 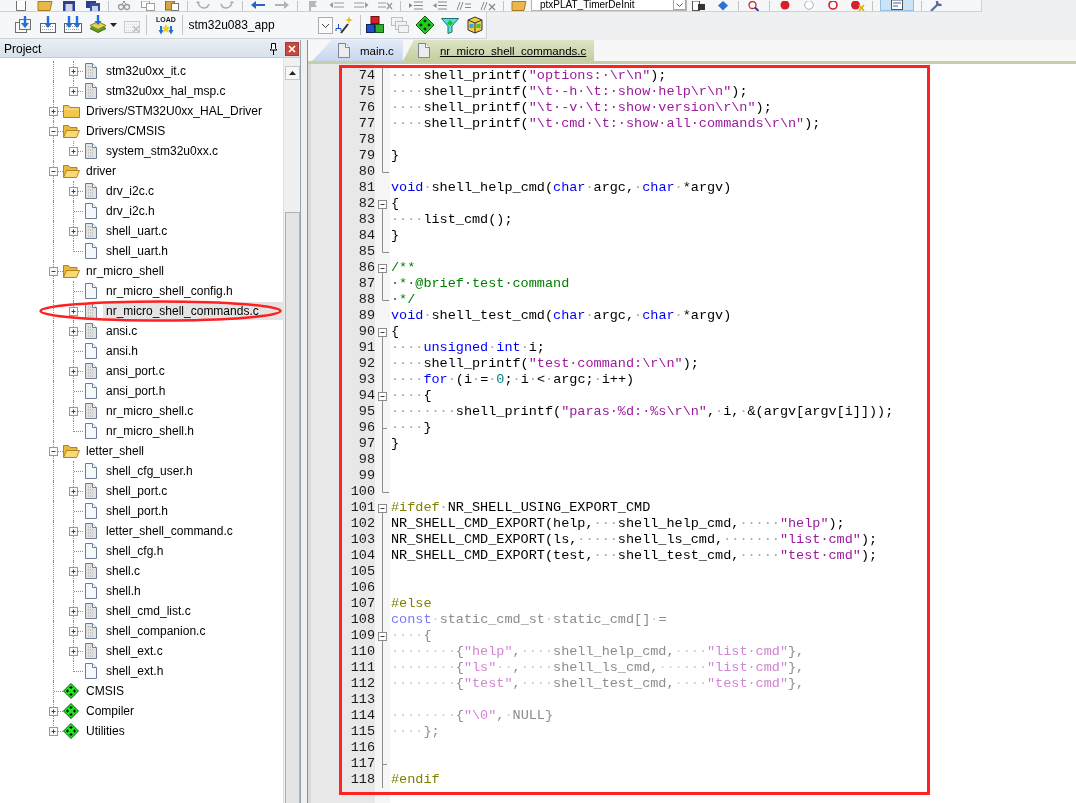 What do you see at coordinates (292, 507) in the screenshot?
I see `scrollbar-thumb` at bounding box center [292, 507].